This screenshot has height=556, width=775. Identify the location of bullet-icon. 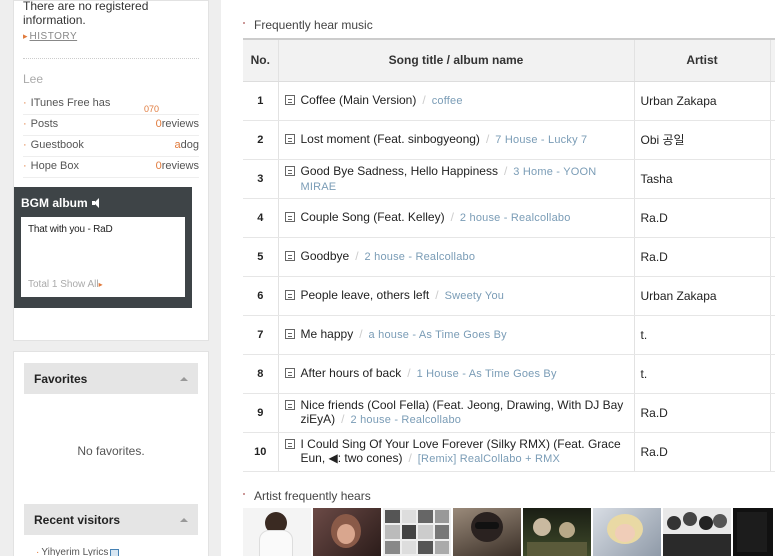
(244, 22).